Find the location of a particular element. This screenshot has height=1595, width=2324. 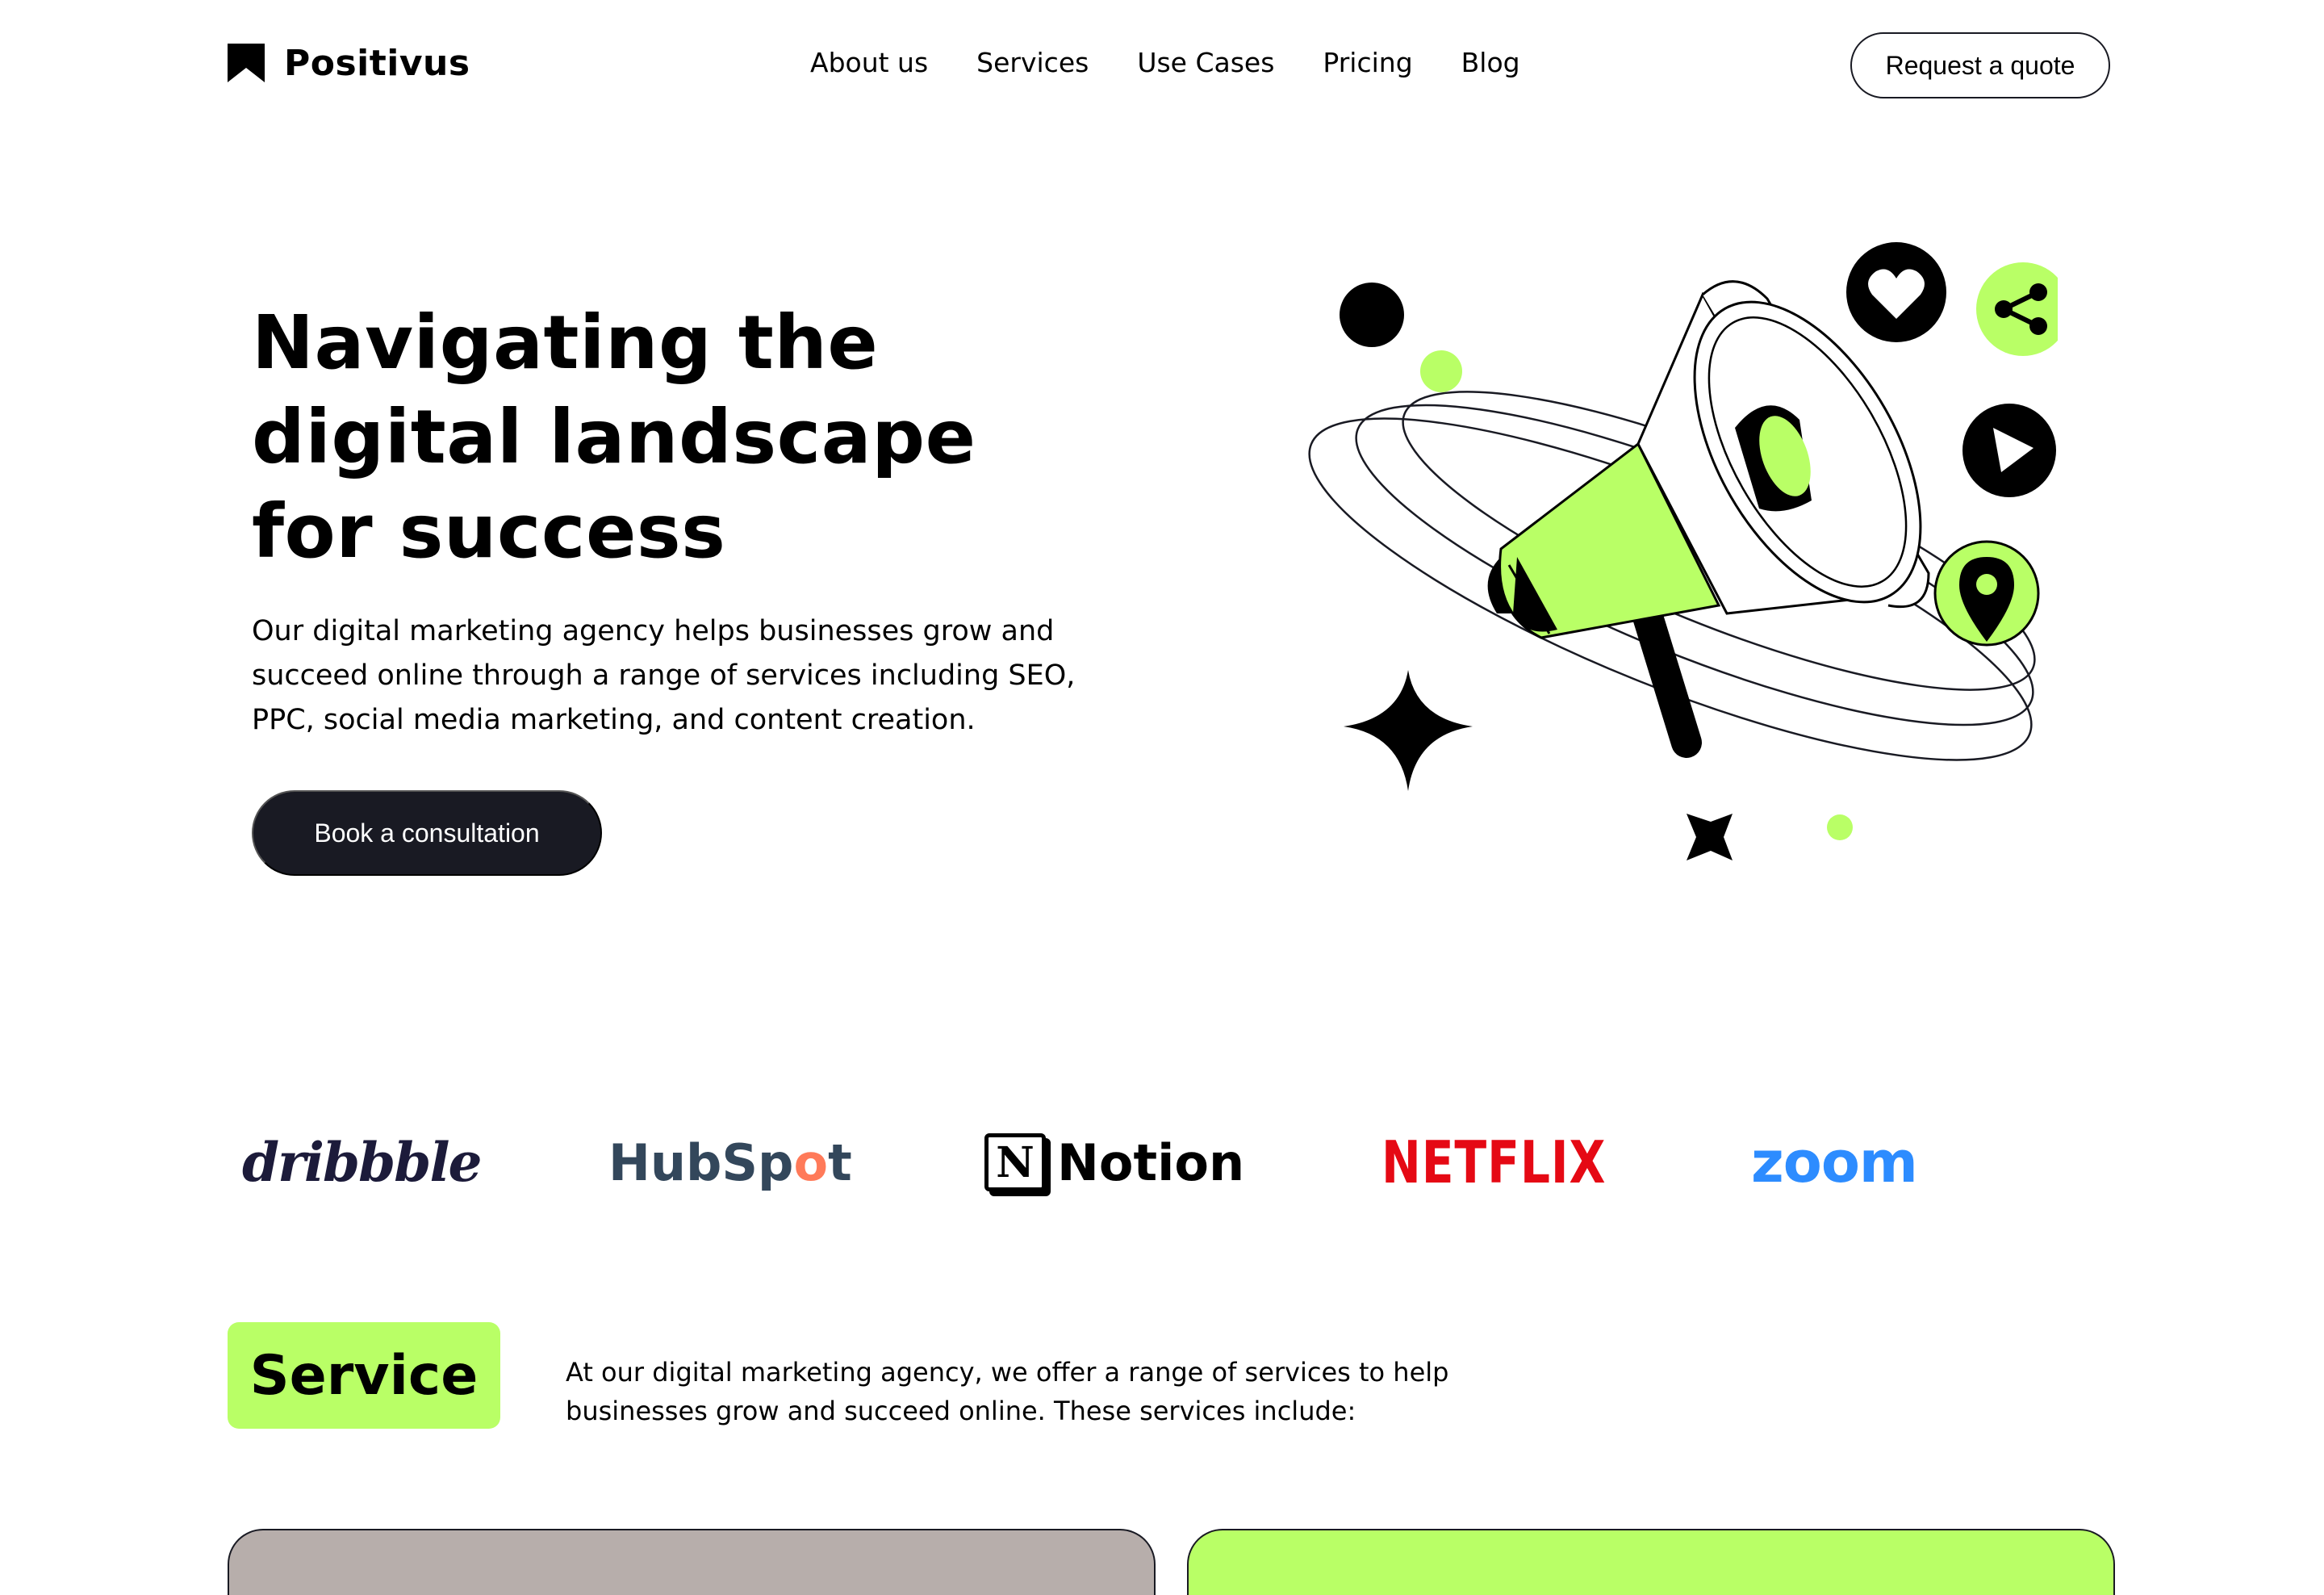

main-nav: About us Services Use Cases Pricing Blog is located at coordinates (1165, 63).